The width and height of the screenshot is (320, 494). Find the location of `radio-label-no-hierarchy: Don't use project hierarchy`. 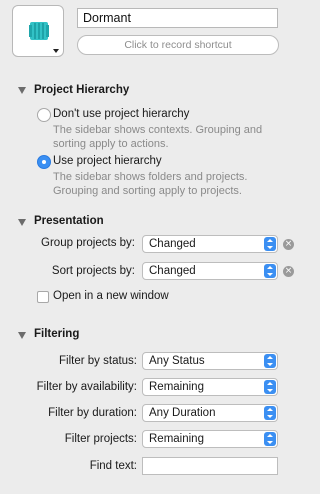

radio-label-no-hierarchy: Don't use project hierarchy is located at coordinates (121, 114).